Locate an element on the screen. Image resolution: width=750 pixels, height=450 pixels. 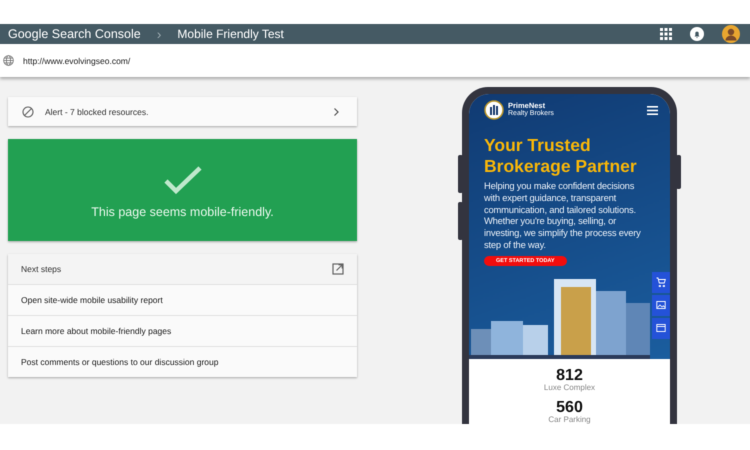
page-title: Mobile Friendly Test is located at coordinates (230, 34).